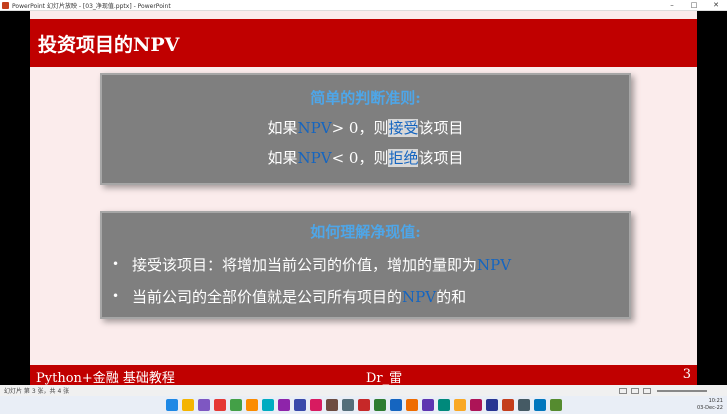  What do you see at coordinates (15, 198) in the screenshot?
I see `letterbox-left` at bounding box center [15, 198].